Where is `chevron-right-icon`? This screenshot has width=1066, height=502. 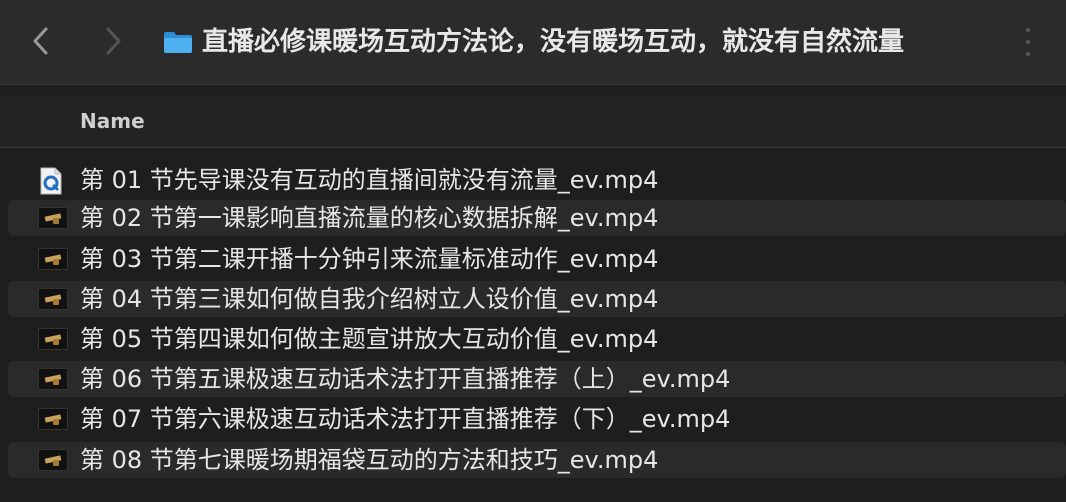
chevron-right-icon is located at coordinates (113, 41).